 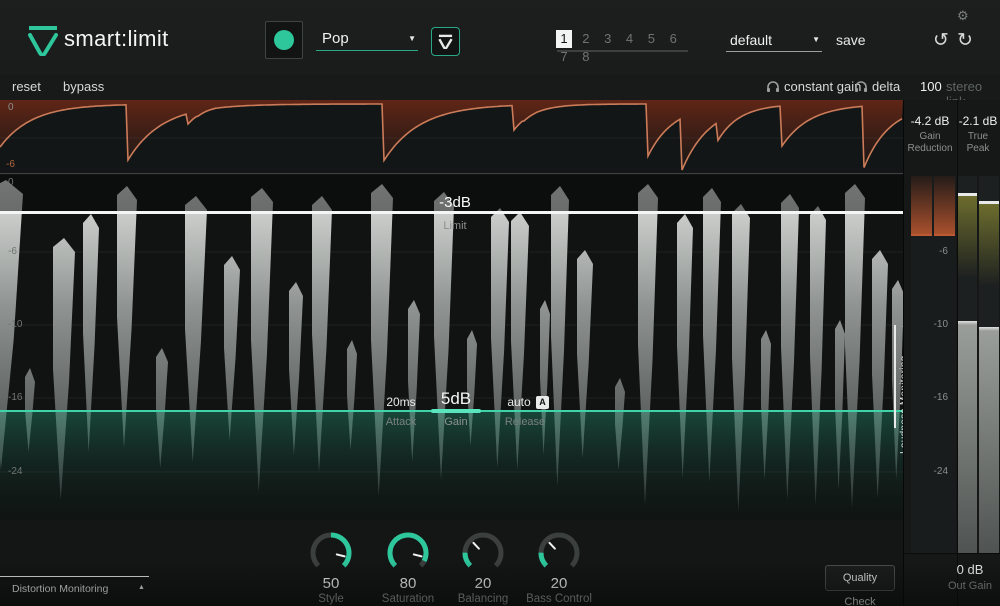 I want to click on out-gain-value: 0 dB, so click(x=970, y=569).